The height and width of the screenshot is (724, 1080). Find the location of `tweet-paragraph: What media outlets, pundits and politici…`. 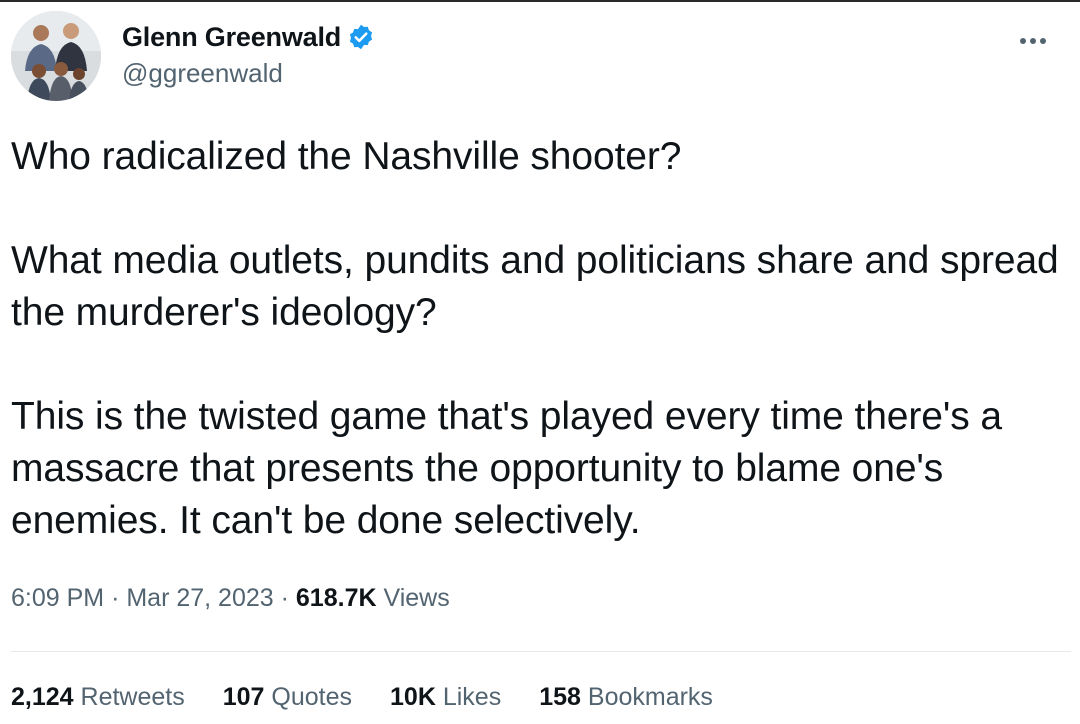

tweet-paragraph: What media outlets, pundits and politici… is located at coordinates (535, 286).